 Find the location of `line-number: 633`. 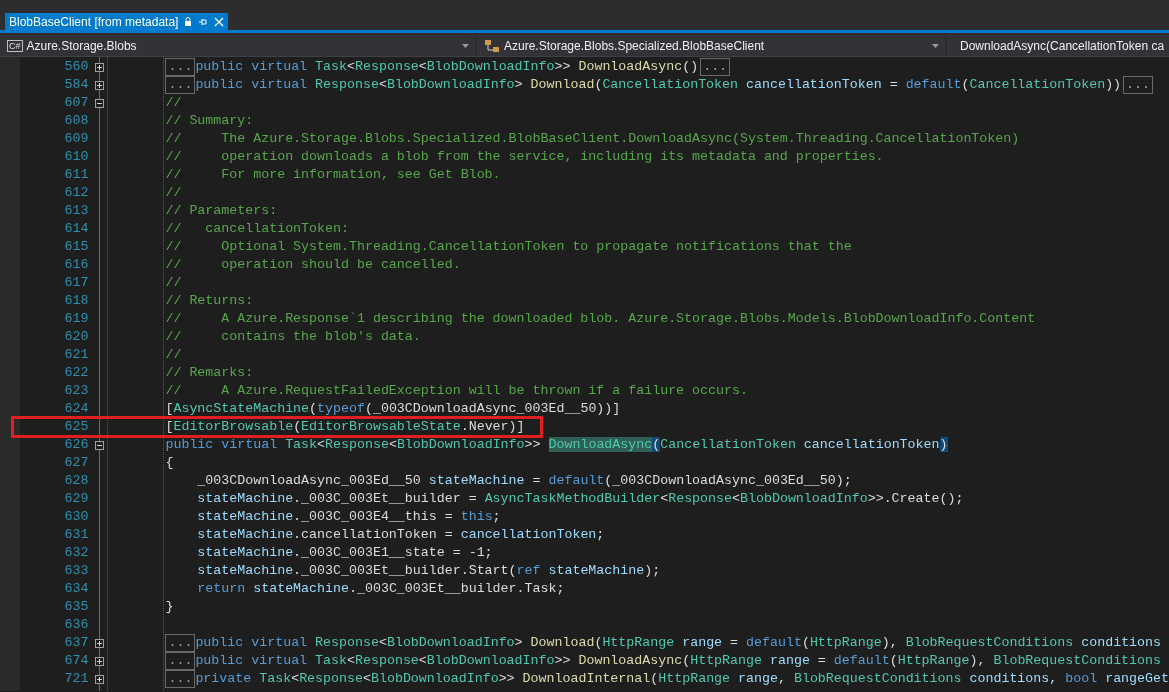

line-number: 633 is located at coordinates (76, 571).